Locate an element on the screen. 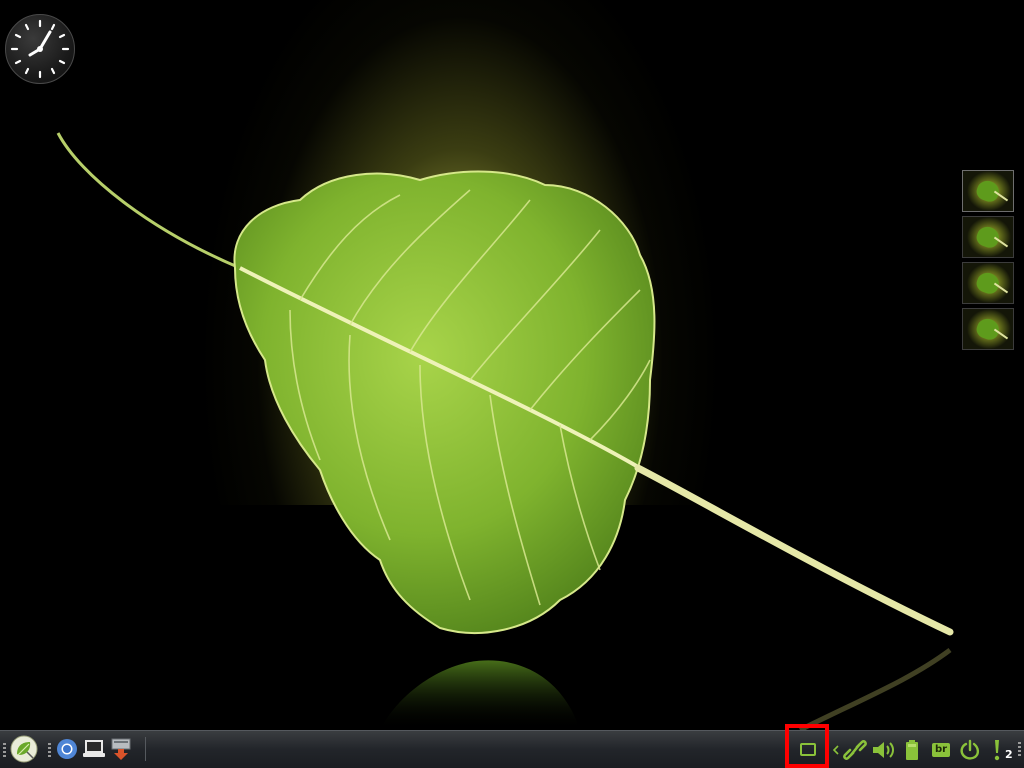 Image resolution: width=1024 pixels, height=768 pixels. workspace-1-thumbnail is located at coordinates (988, 191).